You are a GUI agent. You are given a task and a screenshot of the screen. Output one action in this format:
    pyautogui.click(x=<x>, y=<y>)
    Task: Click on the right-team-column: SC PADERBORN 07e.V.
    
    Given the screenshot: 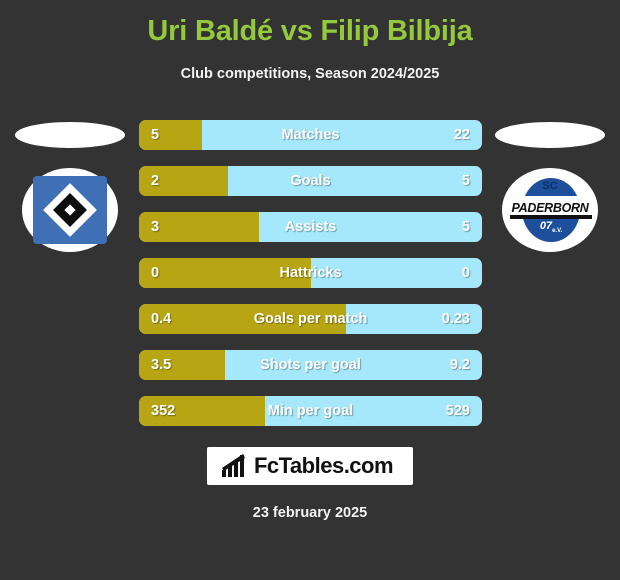 What is the action you would take?
    pyautogui.click(x=550, y=210)
    